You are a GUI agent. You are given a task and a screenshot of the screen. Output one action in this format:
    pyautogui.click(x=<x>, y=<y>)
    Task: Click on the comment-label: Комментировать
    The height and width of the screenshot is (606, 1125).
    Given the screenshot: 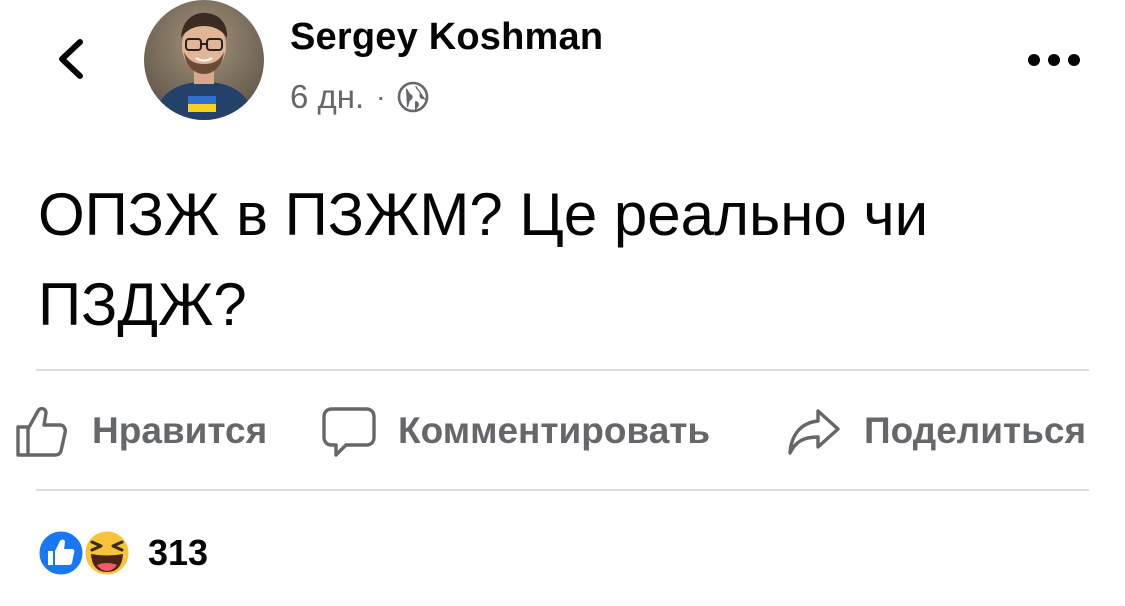 What is the action you would take?
    pyautogui.click(x=554, y=430)
    